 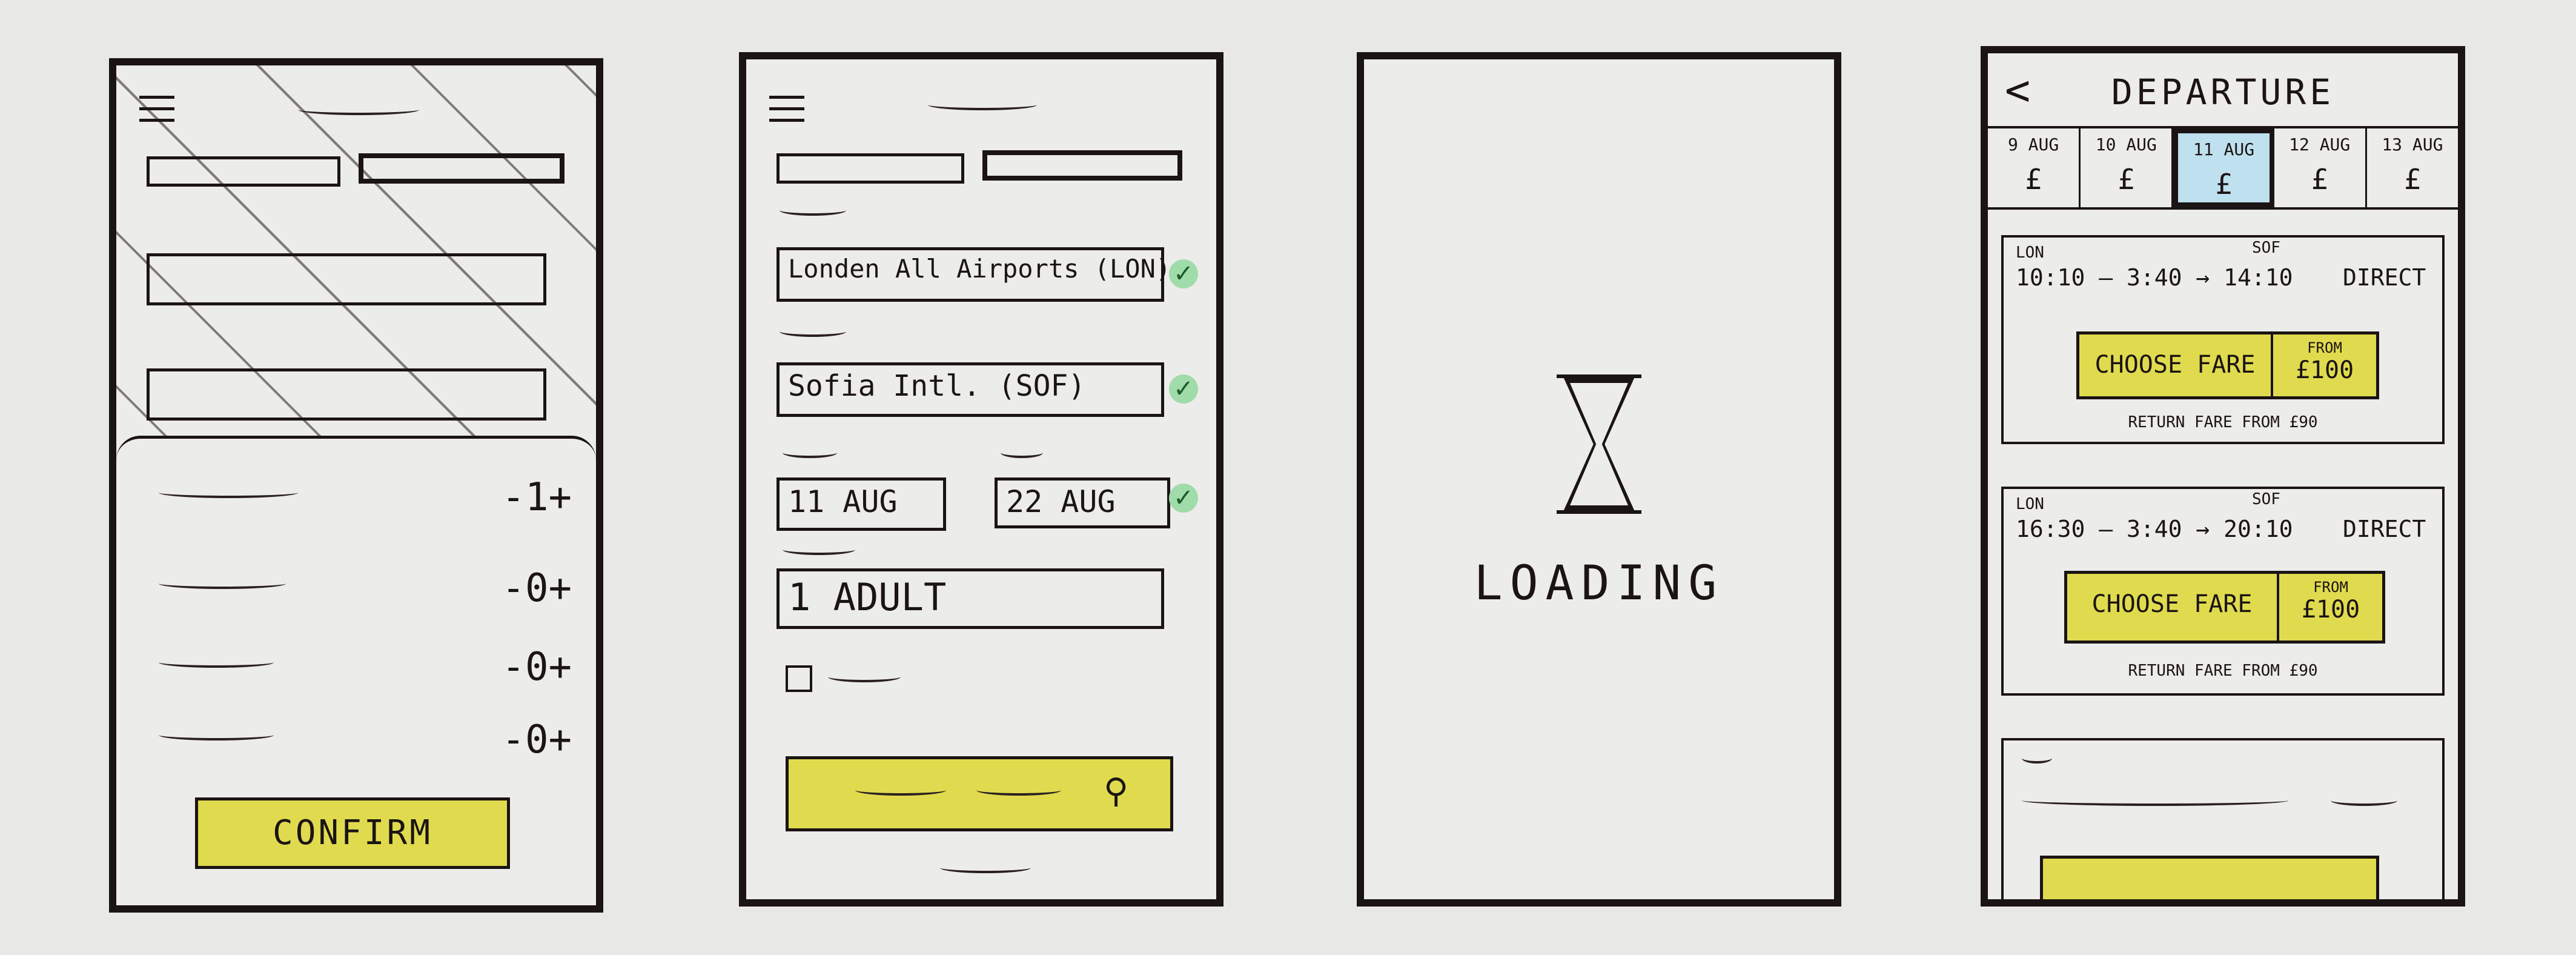 I want to click on from-field: Londen All Airports (LON), so click(x=973, y=274).